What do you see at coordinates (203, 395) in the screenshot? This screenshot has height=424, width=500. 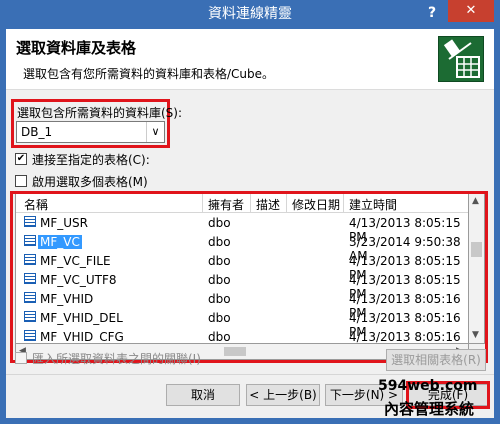 I see `cancel-button: 取消` at bounding box center [203, 395].